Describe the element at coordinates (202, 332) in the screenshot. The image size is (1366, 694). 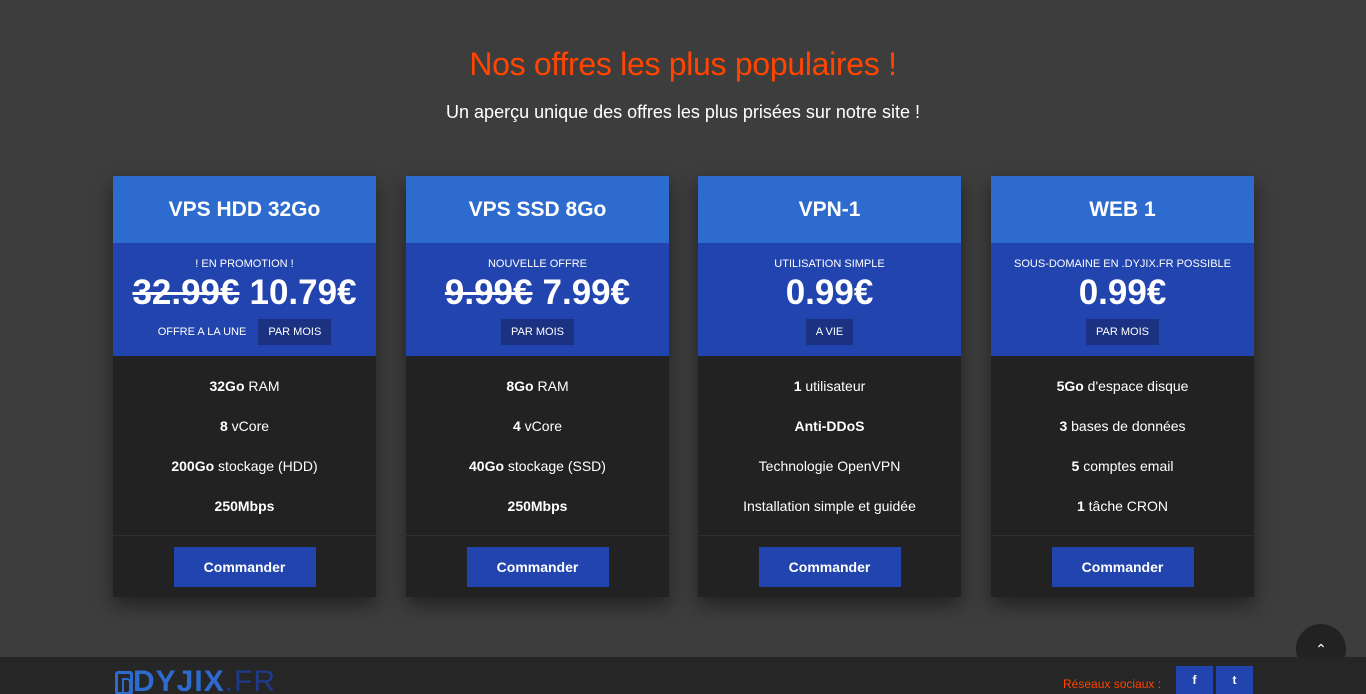
I see `featured-tag: OFFRE A LA UNE` at that location.